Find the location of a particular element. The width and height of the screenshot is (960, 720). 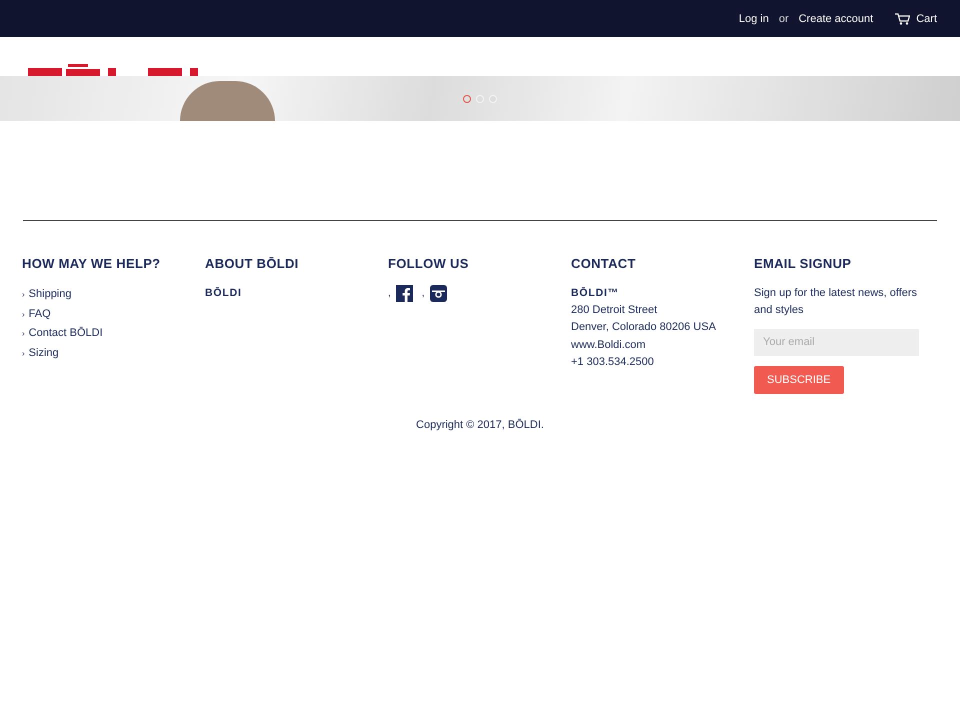

company-name: BŌLDI™ is located at coordinates (595, 293).